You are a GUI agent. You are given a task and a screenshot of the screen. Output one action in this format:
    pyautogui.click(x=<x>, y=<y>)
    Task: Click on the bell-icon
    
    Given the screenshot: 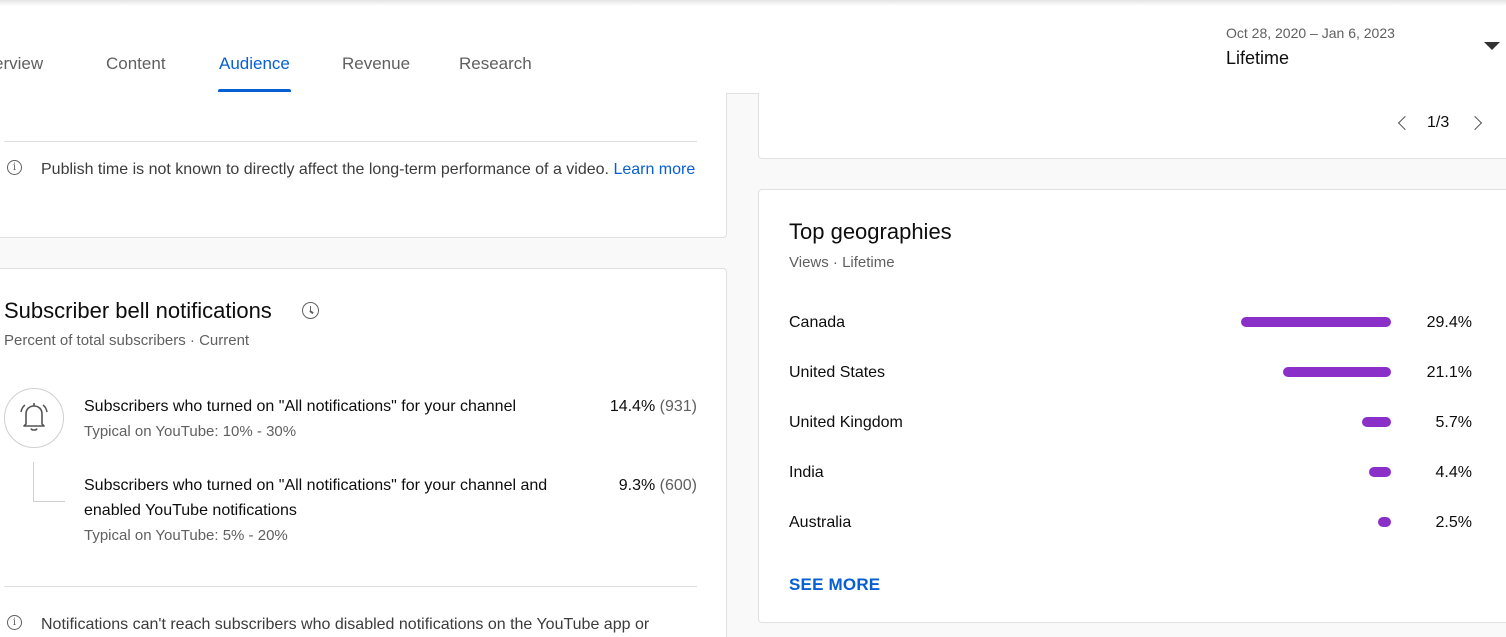 What is the action you would take?
    pyautogui.click(x=34, y=417)
    